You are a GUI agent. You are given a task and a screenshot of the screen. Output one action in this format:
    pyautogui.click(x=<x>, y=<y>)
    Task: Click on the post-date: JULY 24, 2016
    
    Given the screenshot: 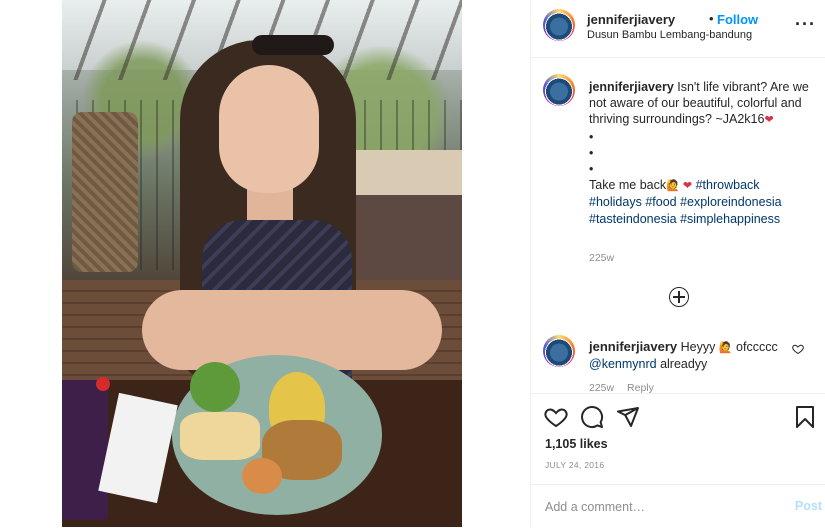 What is the action you would take?
    pyautogui.click(x=574, y=465)
    